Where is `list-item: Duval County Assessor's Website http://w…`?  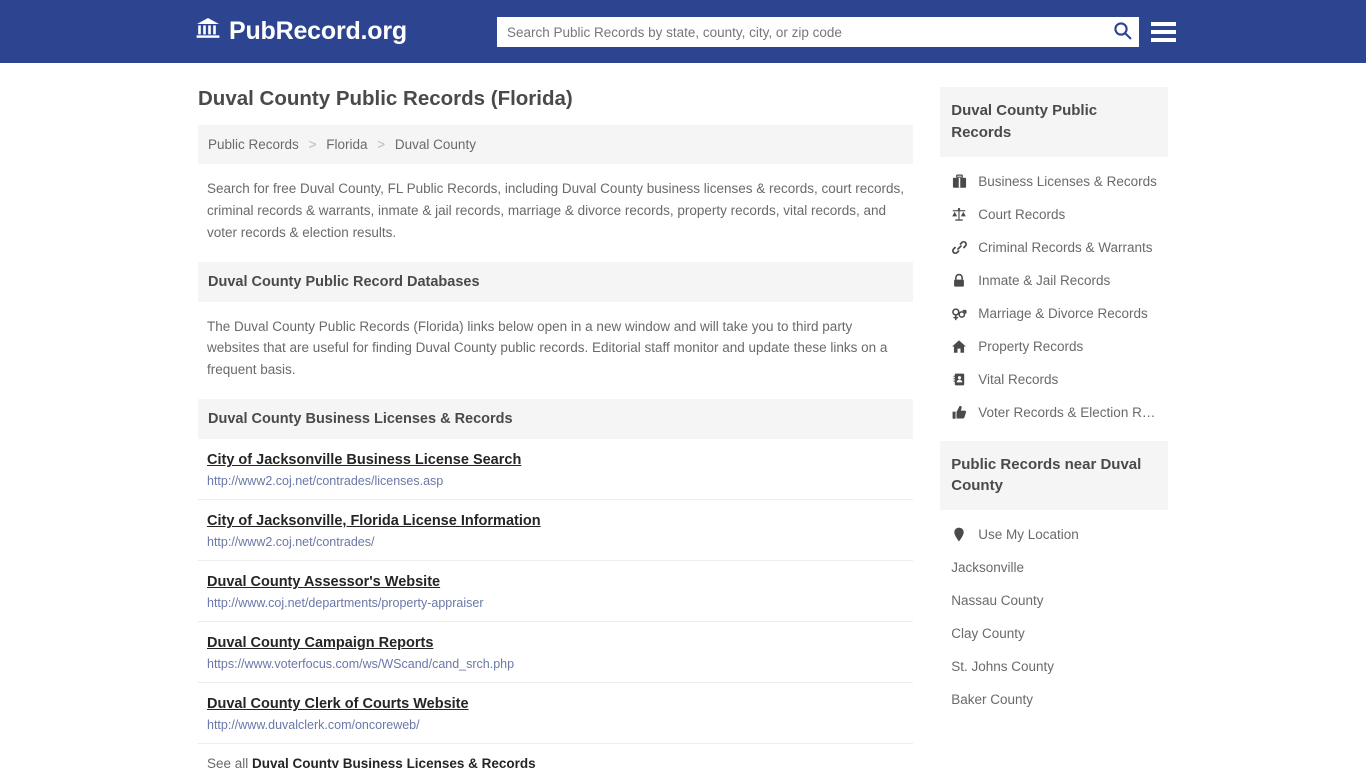
list-item: Duval County Assessor's Website http://w… is located at coordinates (556, 592).